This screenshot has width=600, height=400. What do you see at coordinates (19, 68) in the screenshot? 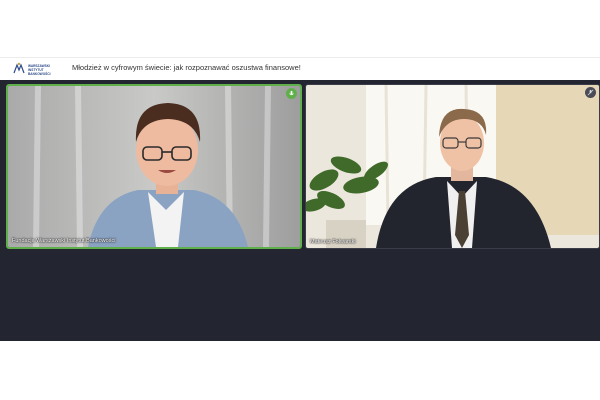
I see `logo-mark-icon` at bounding box center [19, 68].